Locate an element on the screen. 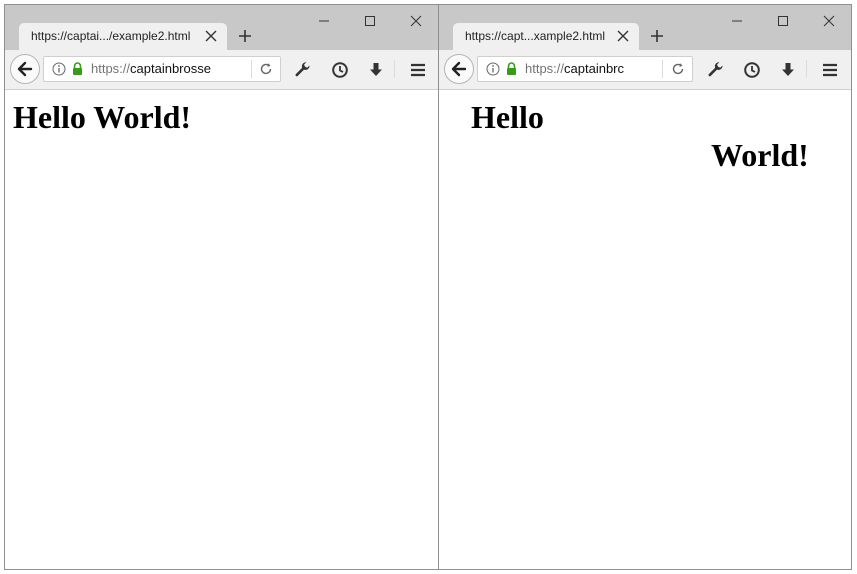 This screenshot has width=857, height=574. tab-active: https://capt...xample2.html is located at coordinates (546, 36).